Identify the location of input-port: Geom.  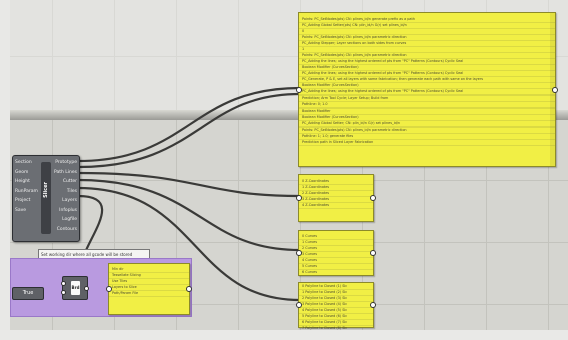
(27, 173).